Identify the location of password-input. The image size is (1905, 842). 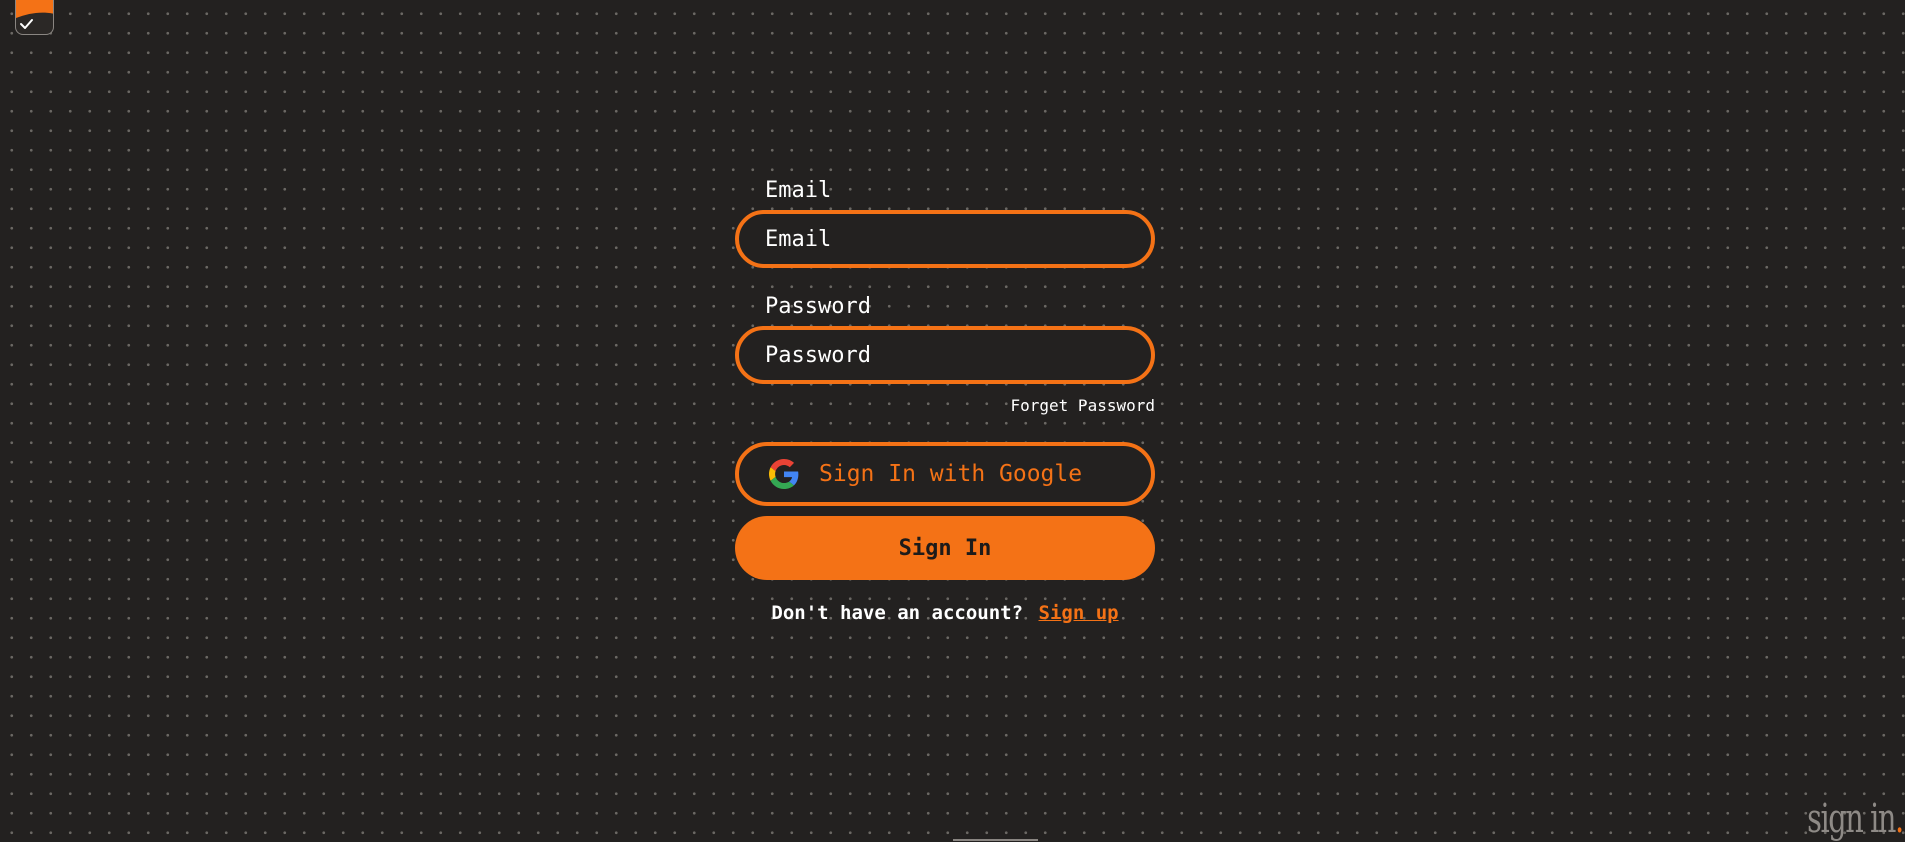
(945, 355).